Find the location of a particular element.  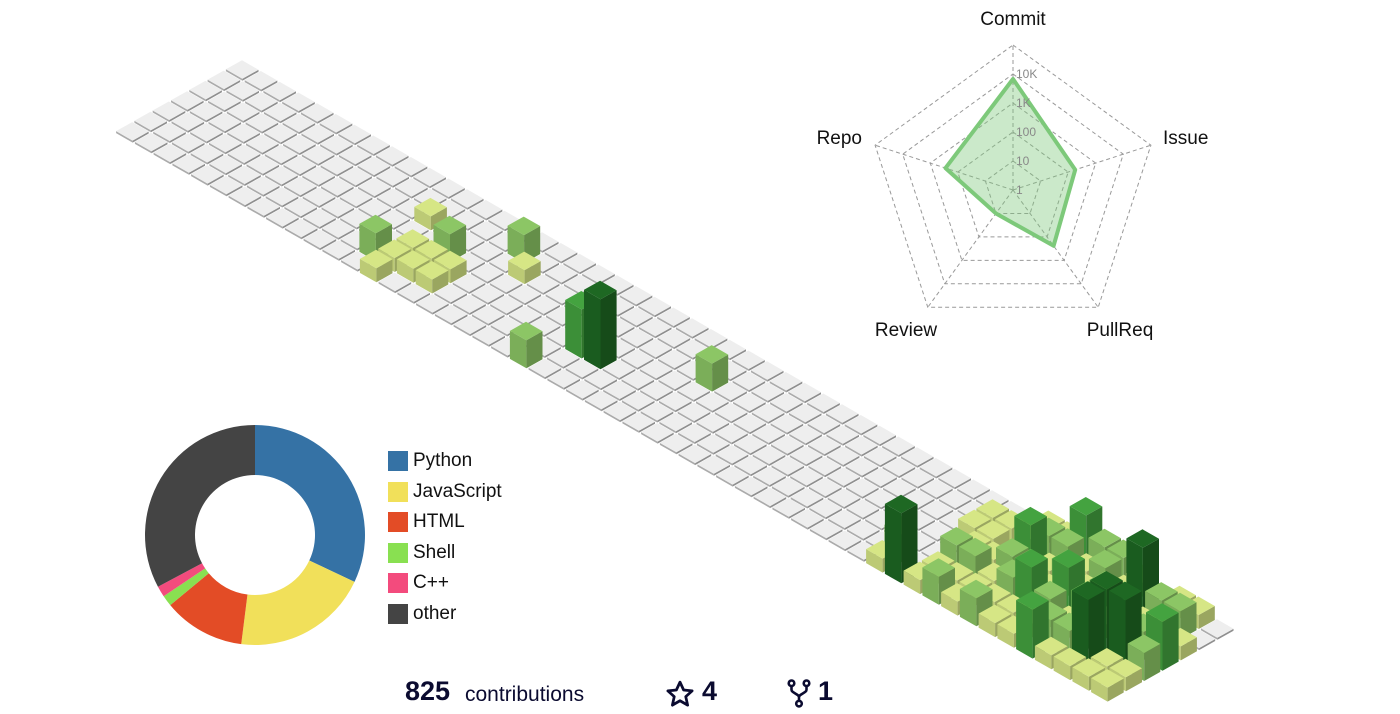

legend-item: JavaScript is located at coordinates (445, 492).